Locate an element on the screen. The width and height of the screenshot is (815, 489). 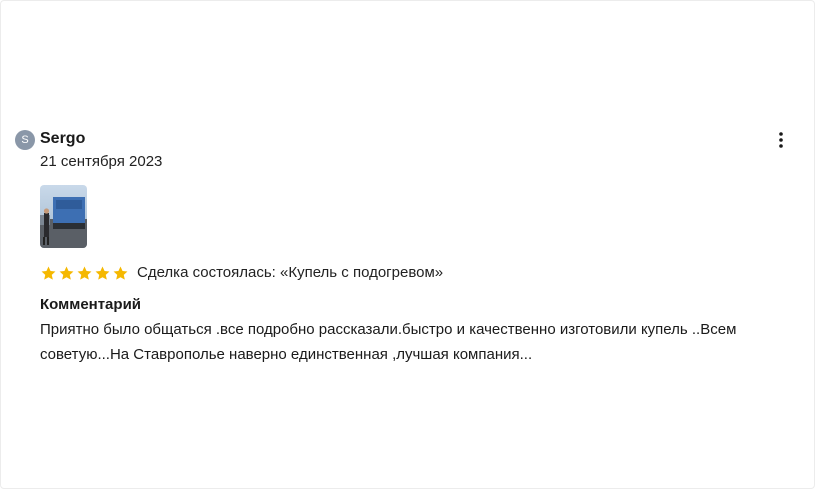
vertical-dots-icon is located at coordinates (781, 140).